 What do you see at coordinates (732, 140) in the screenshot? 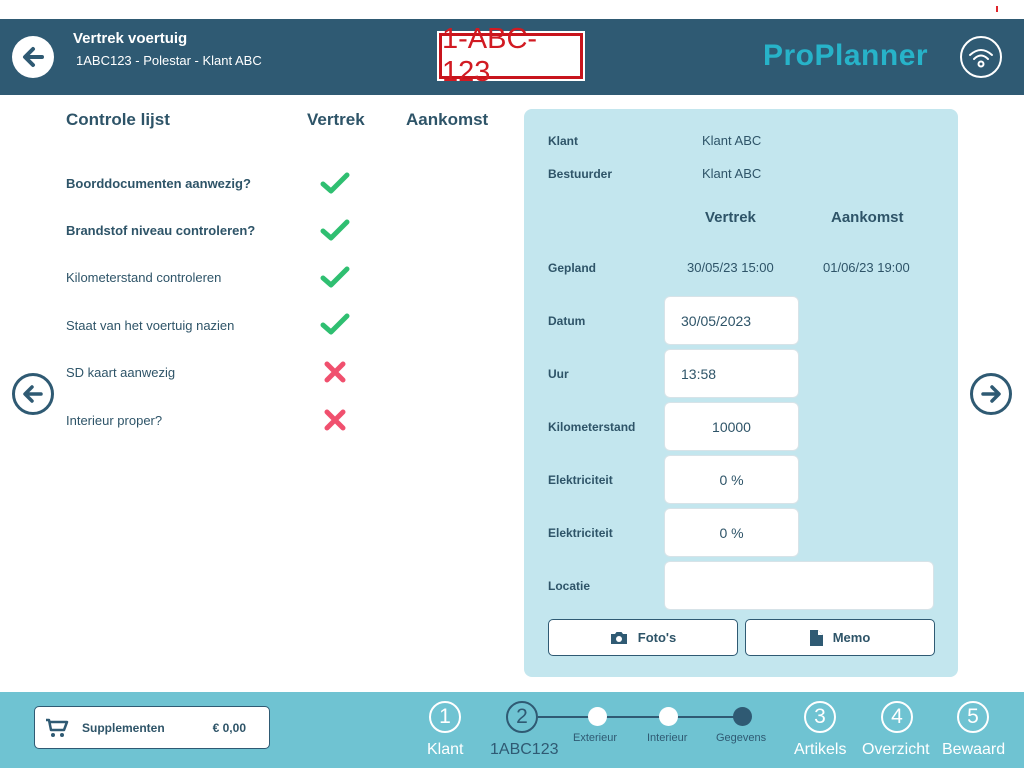
I see `klant-value: Klant ABC` at bounding box center [732, 140].